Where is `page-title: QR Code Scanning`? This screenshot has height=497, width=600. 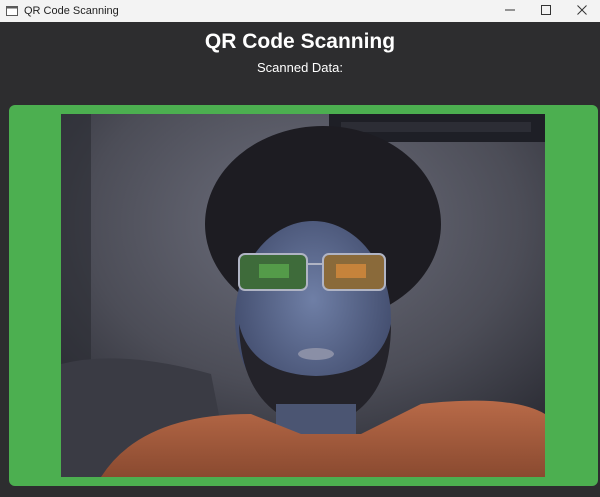
page-title: QR Code Scanning is located at coordinates (300, 41).